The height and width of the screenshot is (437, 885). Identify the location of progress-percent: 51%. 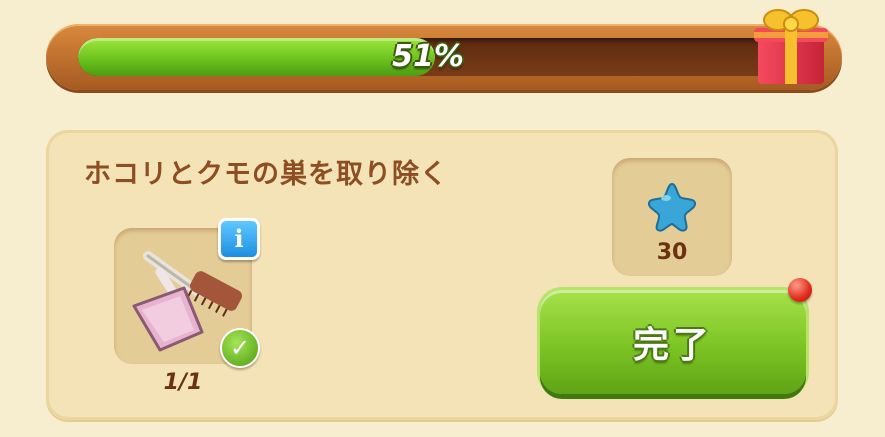
(428, 56).